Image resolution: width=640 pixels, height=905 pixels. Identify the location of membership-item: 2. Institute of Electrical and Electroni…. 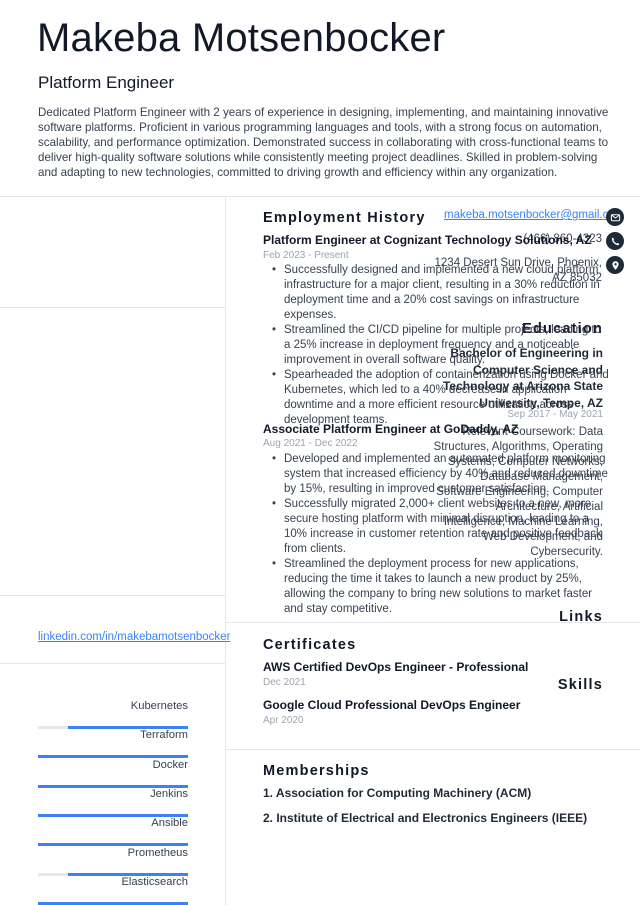
(425, 818).